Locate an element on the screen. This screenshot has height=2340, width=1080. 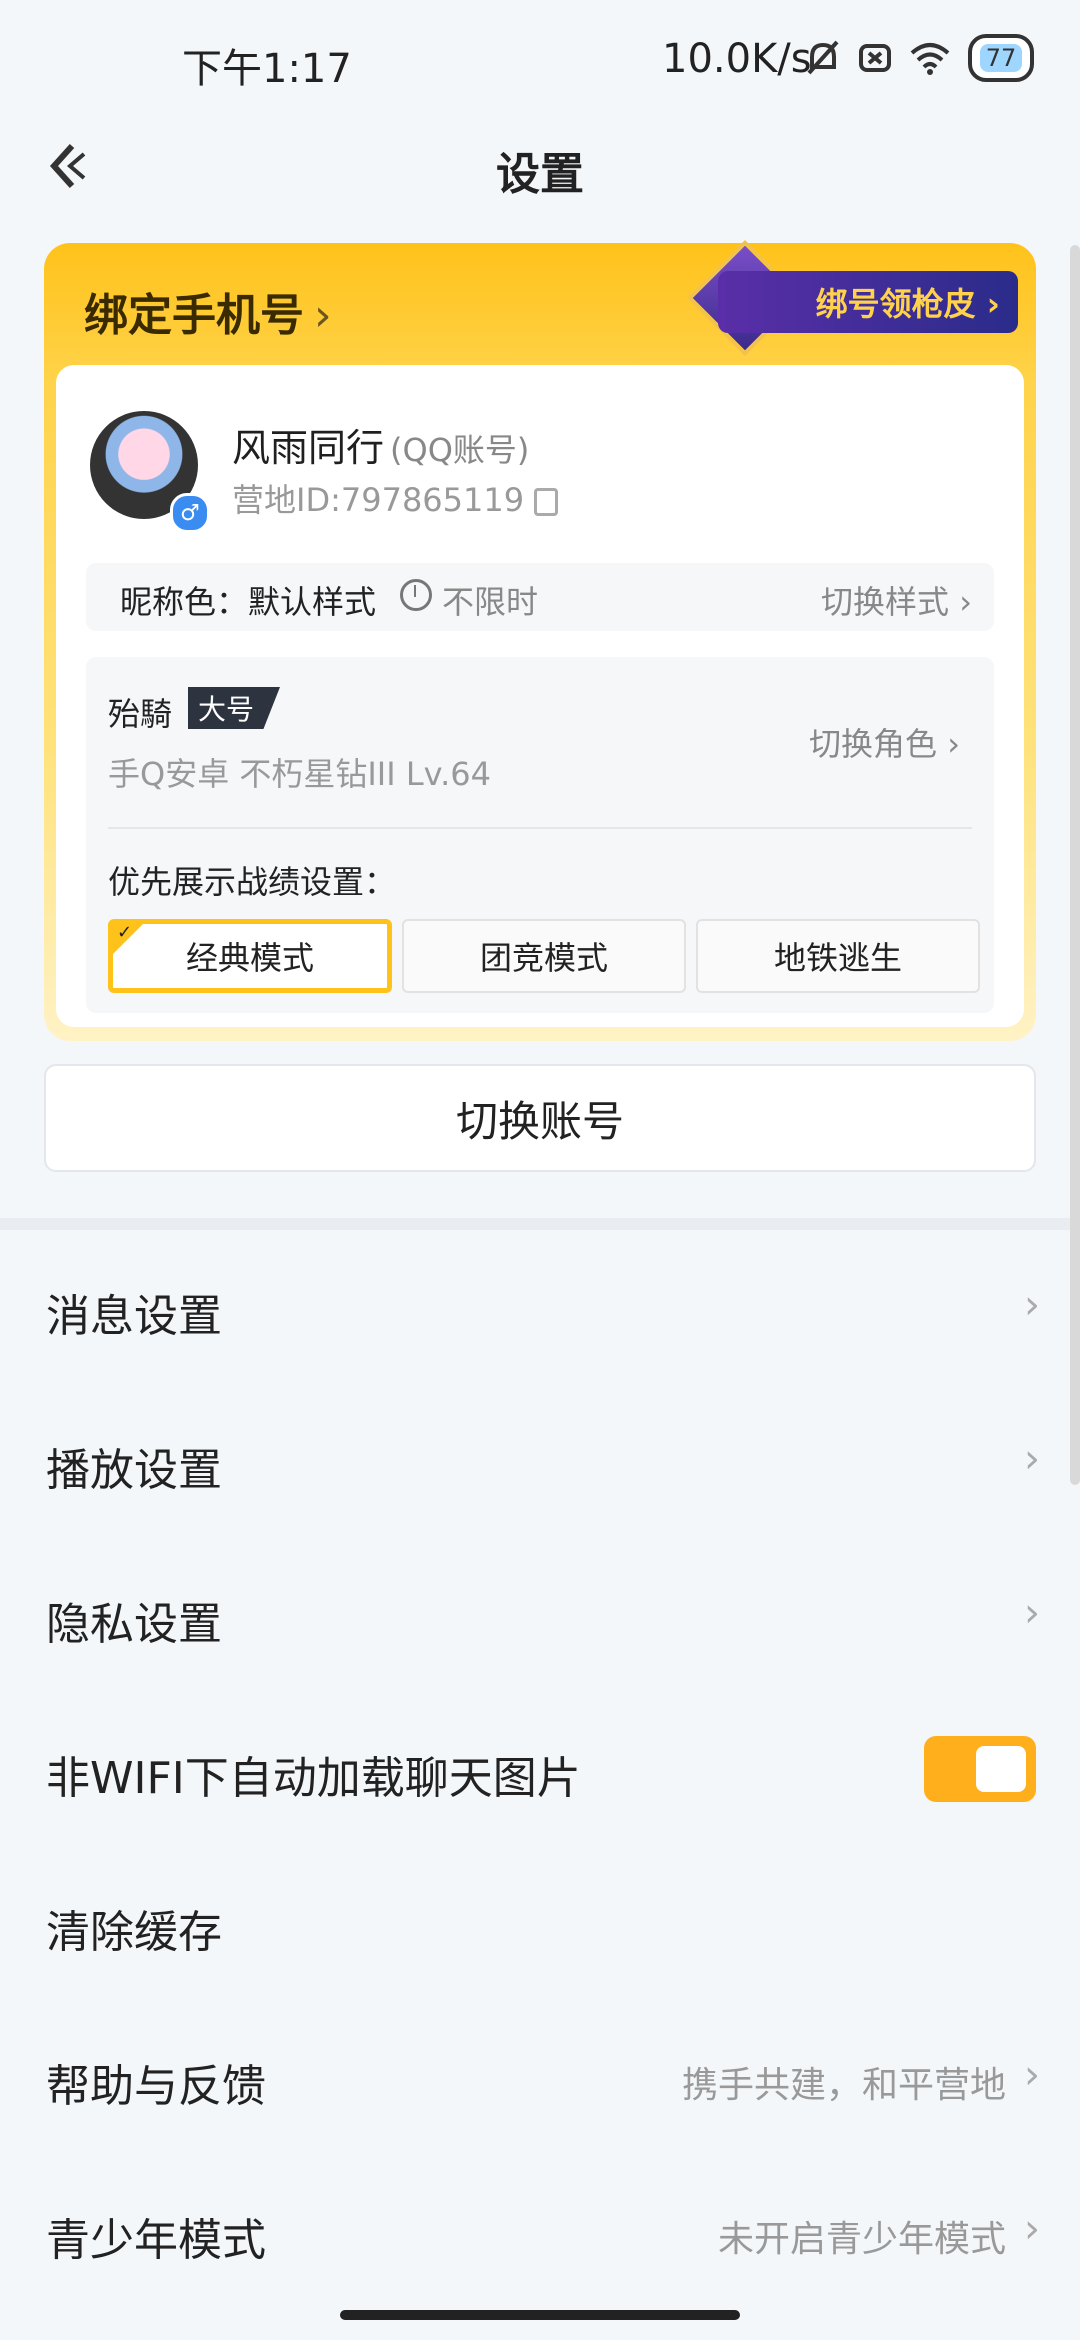
auto-load-toggle is located at coordinates (980, 1769).